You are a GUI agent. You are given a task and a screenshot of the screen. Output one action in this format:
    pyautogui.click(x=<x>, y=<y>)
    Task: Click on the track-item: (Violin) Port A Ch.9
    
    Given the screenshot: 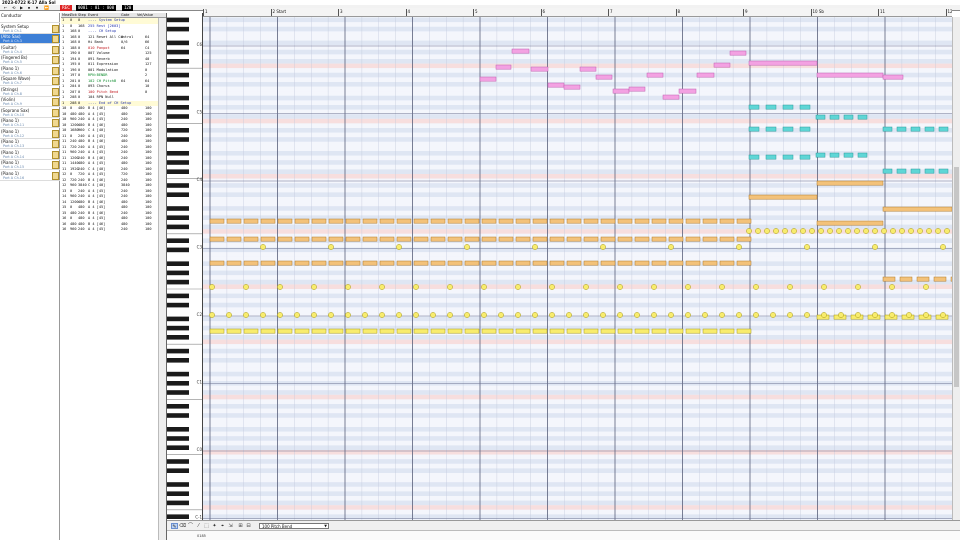 What is the action you would take?
    pyautogui.click(x=30, y=102)
    